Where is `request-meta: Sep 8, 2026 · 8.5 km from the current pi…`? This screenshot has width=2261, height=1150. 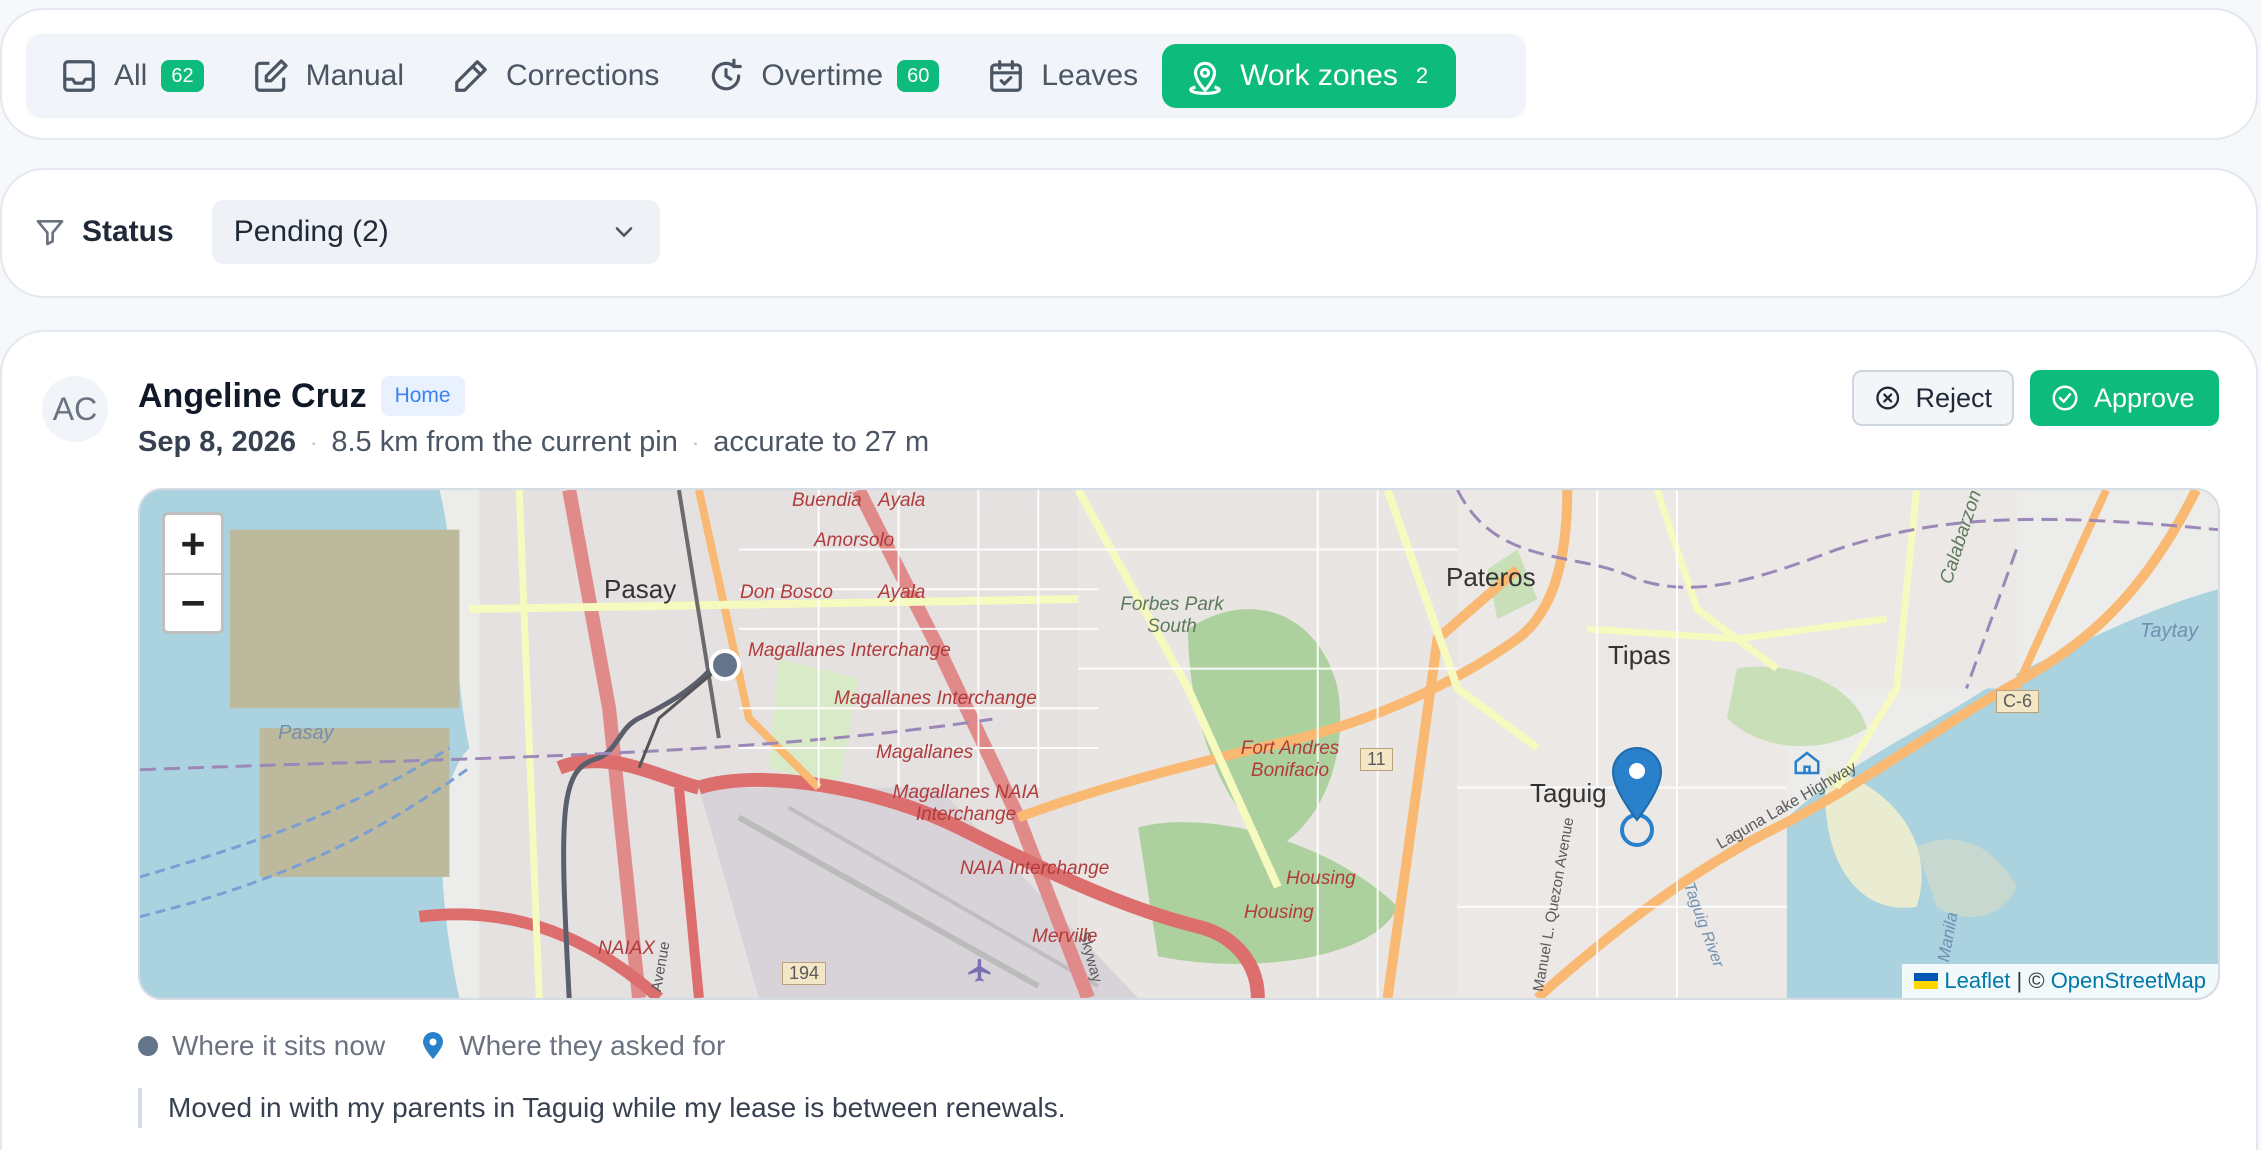
request-meta: Sep 8, 2026 · 8.5 km from the current pi… is located at coordinates (533, 442).